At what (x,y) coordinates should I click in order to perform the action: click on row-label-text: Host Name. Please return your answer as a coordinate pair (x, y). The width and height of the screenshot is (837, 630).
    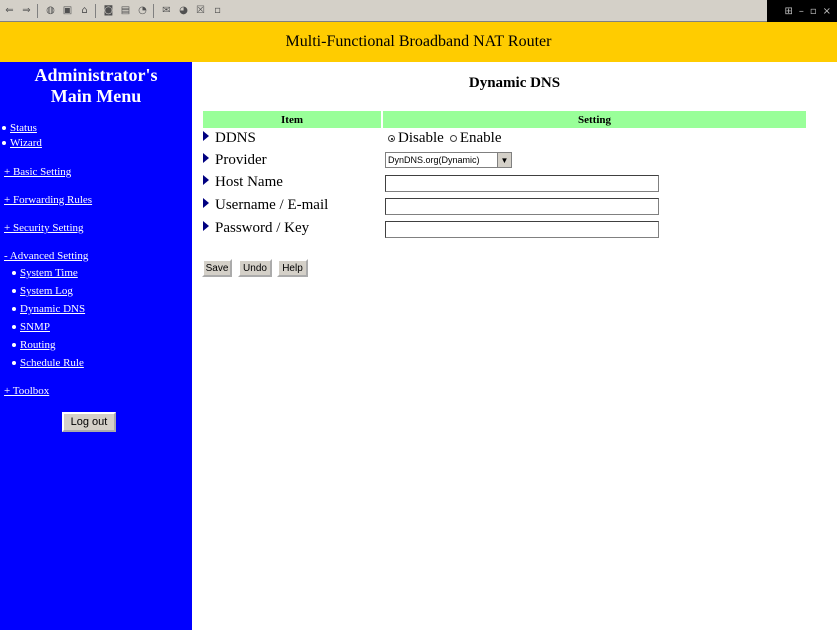
    Looking at the image, I should click on (249, 182).